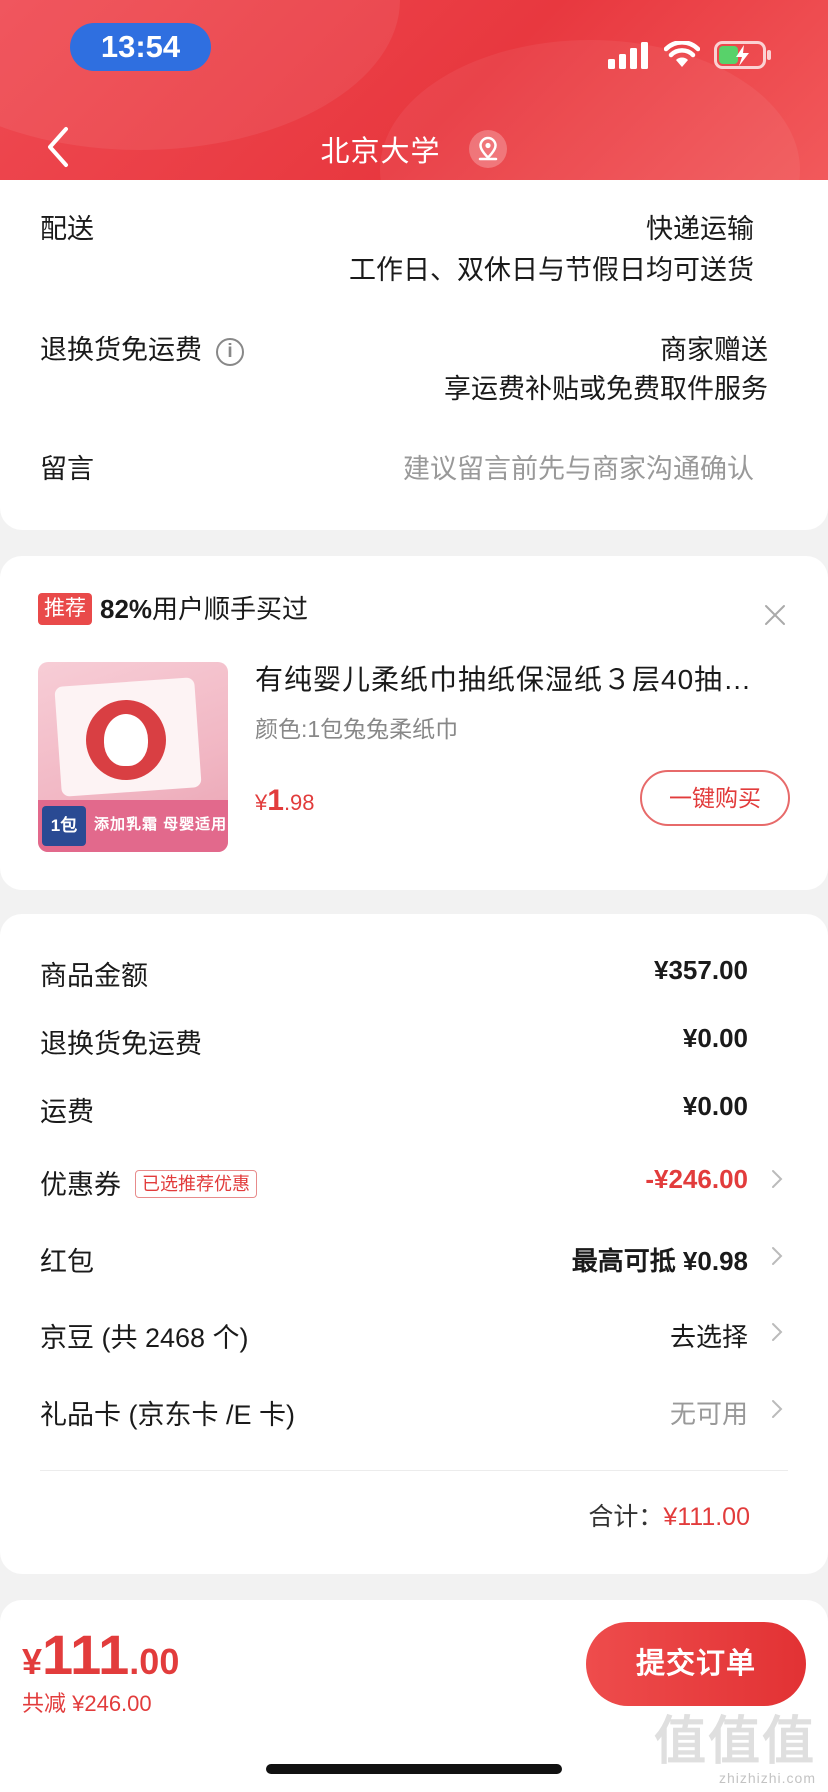 Image resolution: width=828 pixels, height=1792 pixels. I want to click on coupon-row: 优惠券 已选推荐优惠, so click(148, 1182).